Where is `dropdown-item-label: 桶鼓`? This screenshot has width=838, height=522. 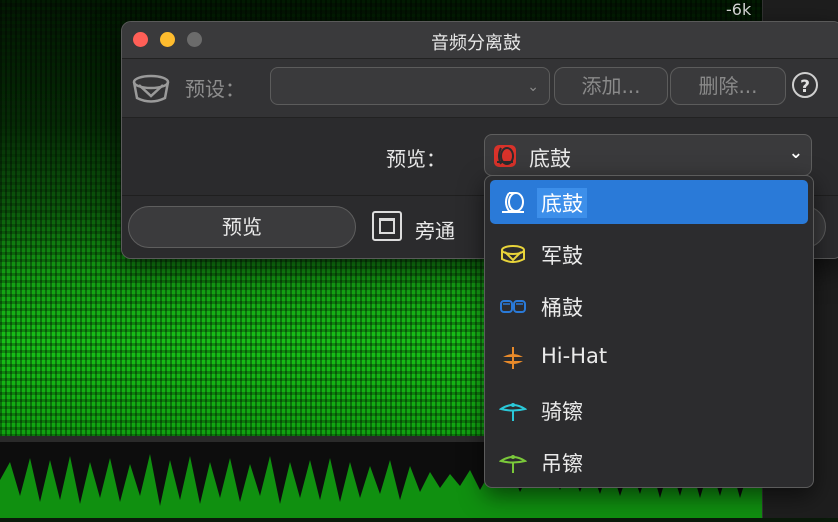
dropdown-item-label: 桶鼓 is located at coordinates (562, 308).